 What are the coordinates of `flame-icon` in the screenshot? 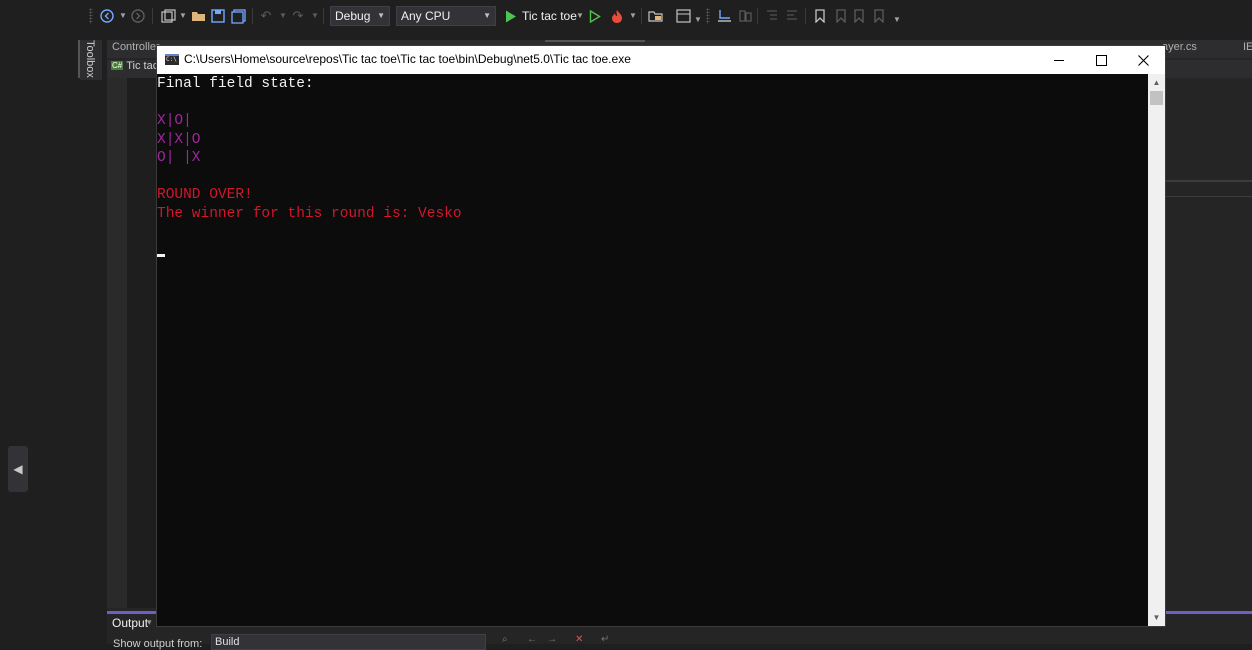 It's located at (617, 16).